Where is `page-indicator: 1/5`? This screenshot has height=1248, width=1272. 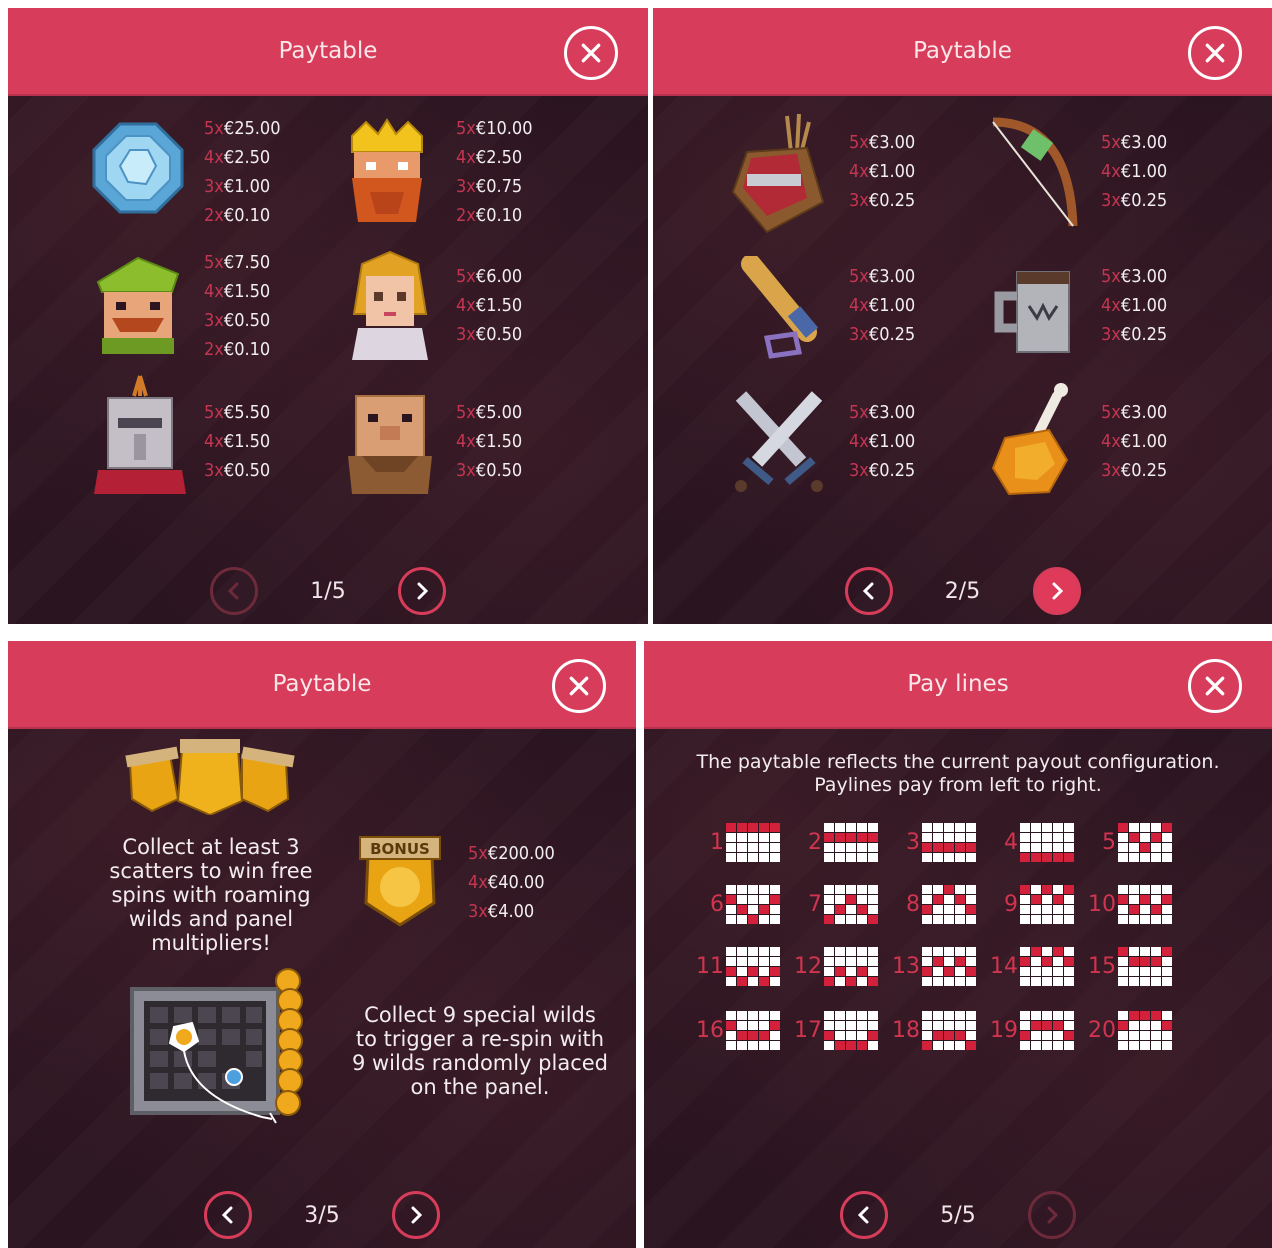 page-indicator: 1/5 is located at coordinates (328, 591).